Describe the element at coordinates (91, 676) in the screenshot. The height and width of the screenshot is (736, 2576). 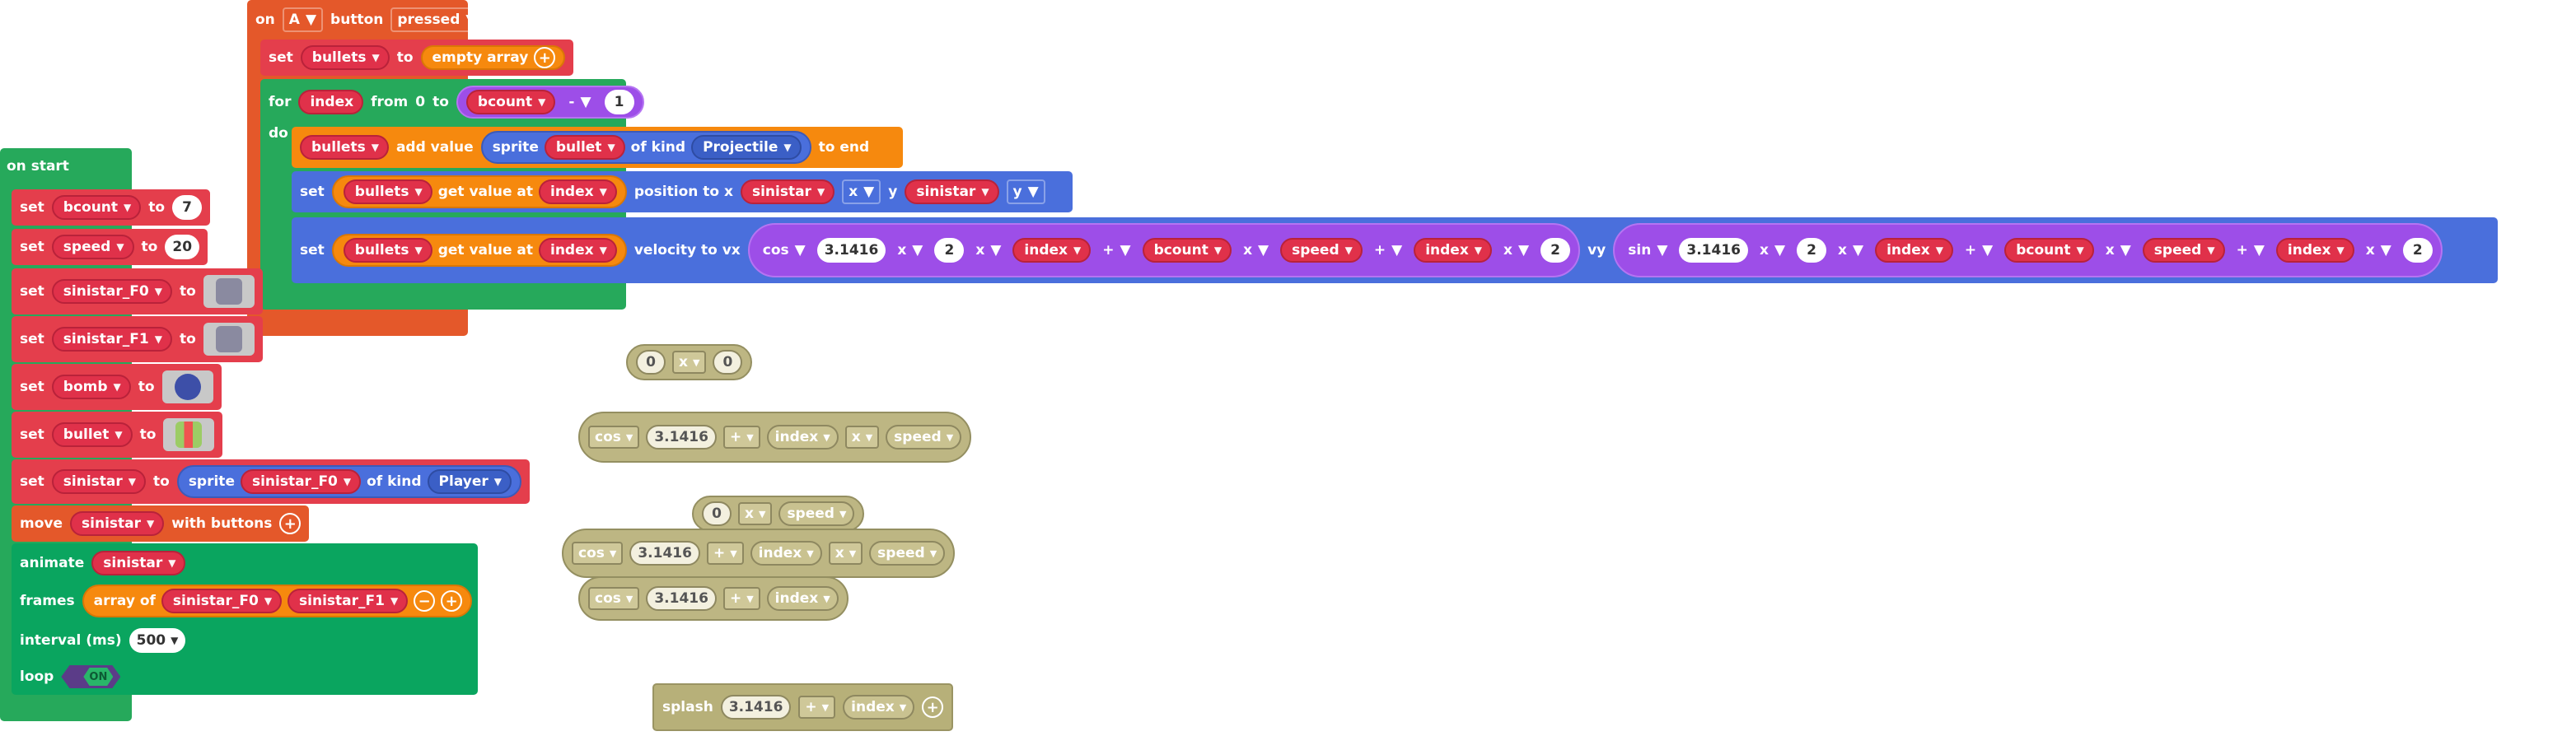
I see `loop-toggle: ON` at that location.